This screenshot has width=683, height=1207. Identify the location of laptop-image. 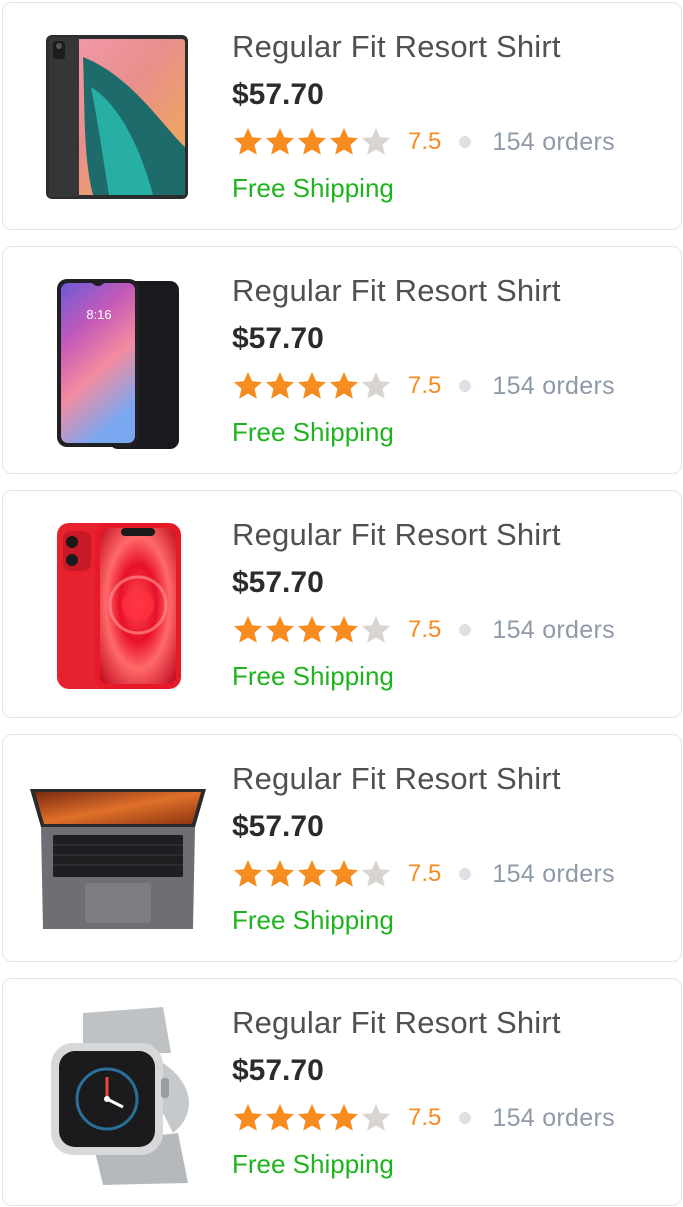
(113, 849).